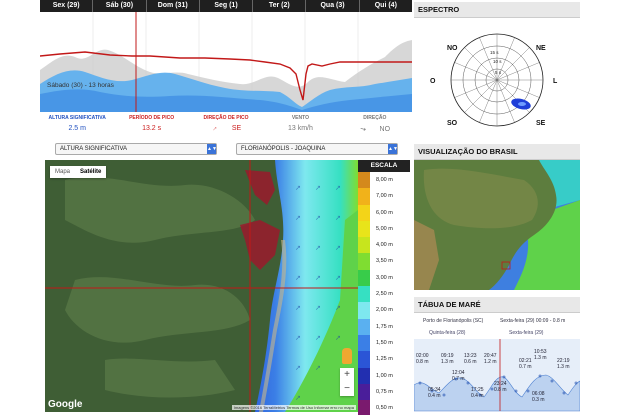 The image size is (622, 415). Describe the element at coordinates (333, 6) in the screenshot. I see `day-tab: Qua (3)` at that location.